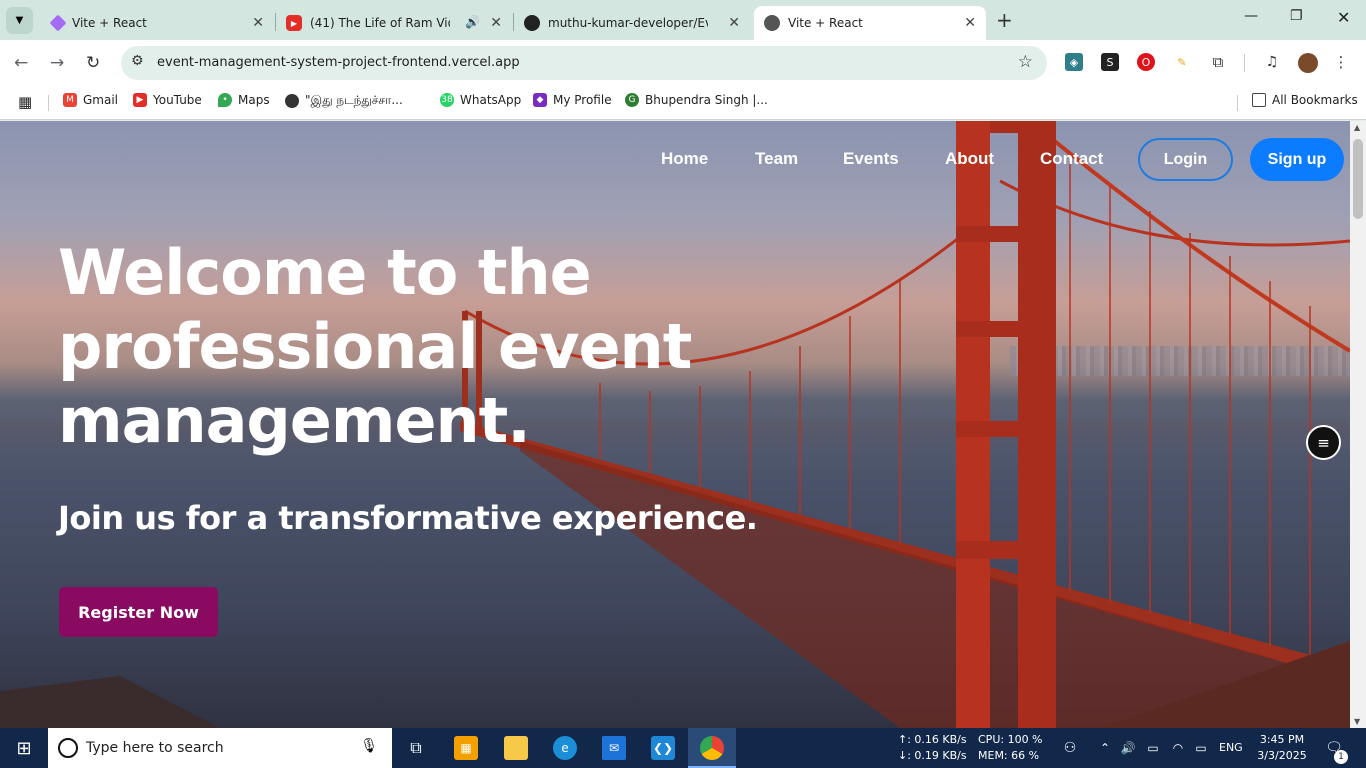  Describe the element at coordinates (632, 100) in the screenshot. I see `site-icon: G` at that location.